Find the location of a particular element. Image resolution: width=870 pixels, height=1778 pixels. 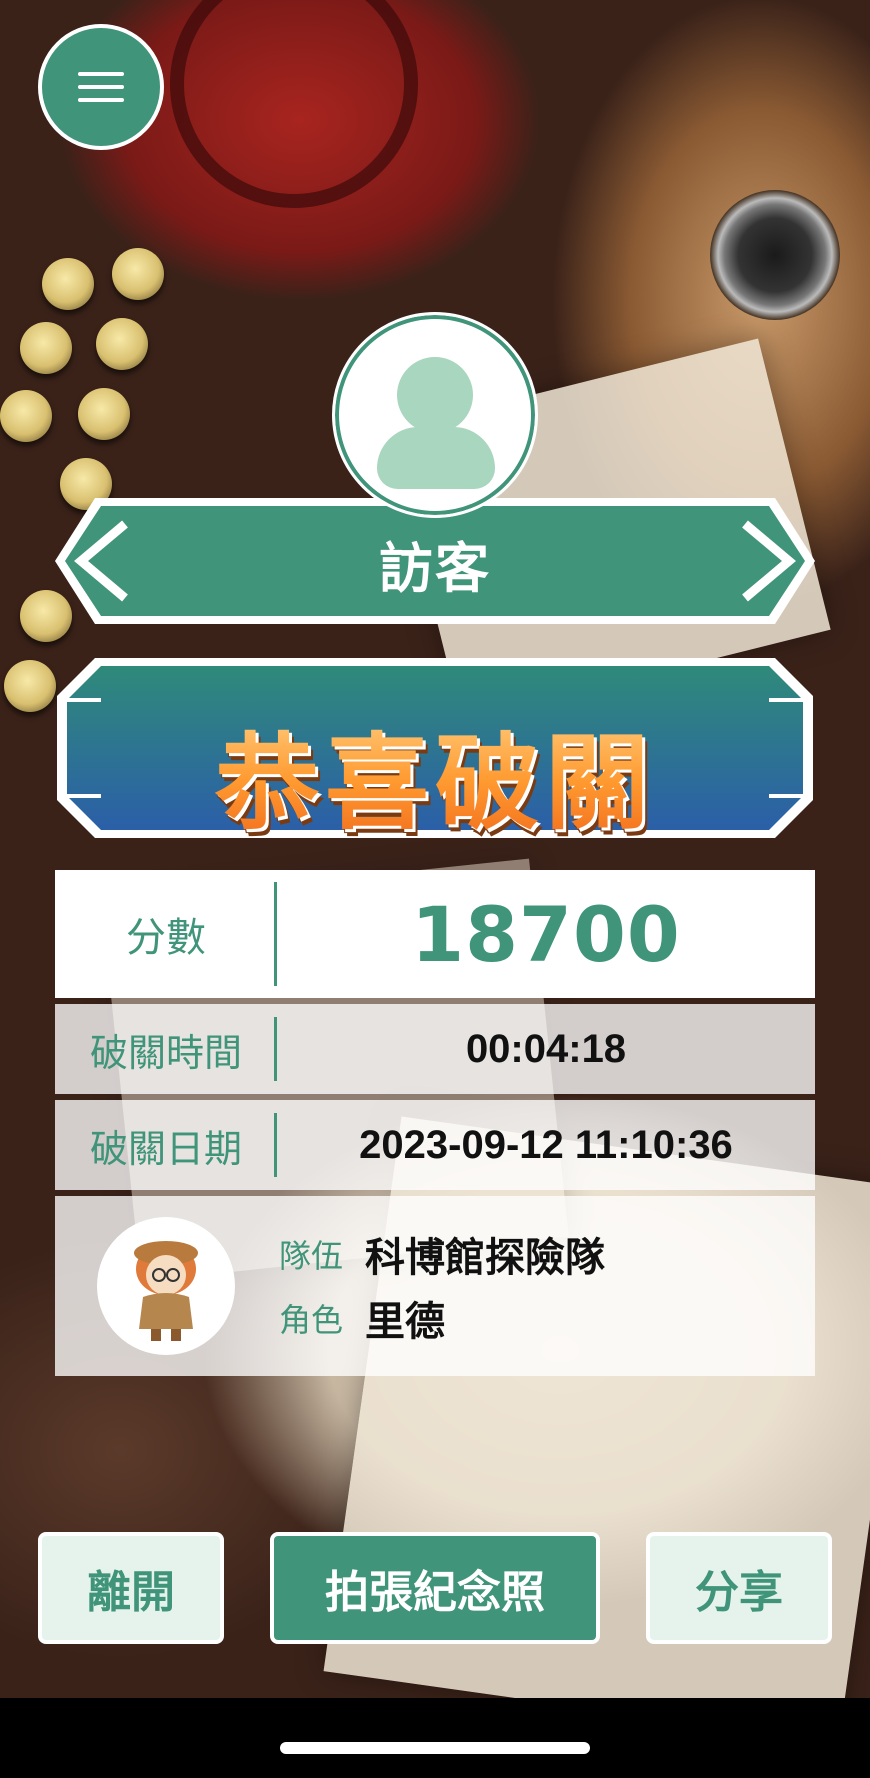

background-decoration is located at coordinates (294, 104).